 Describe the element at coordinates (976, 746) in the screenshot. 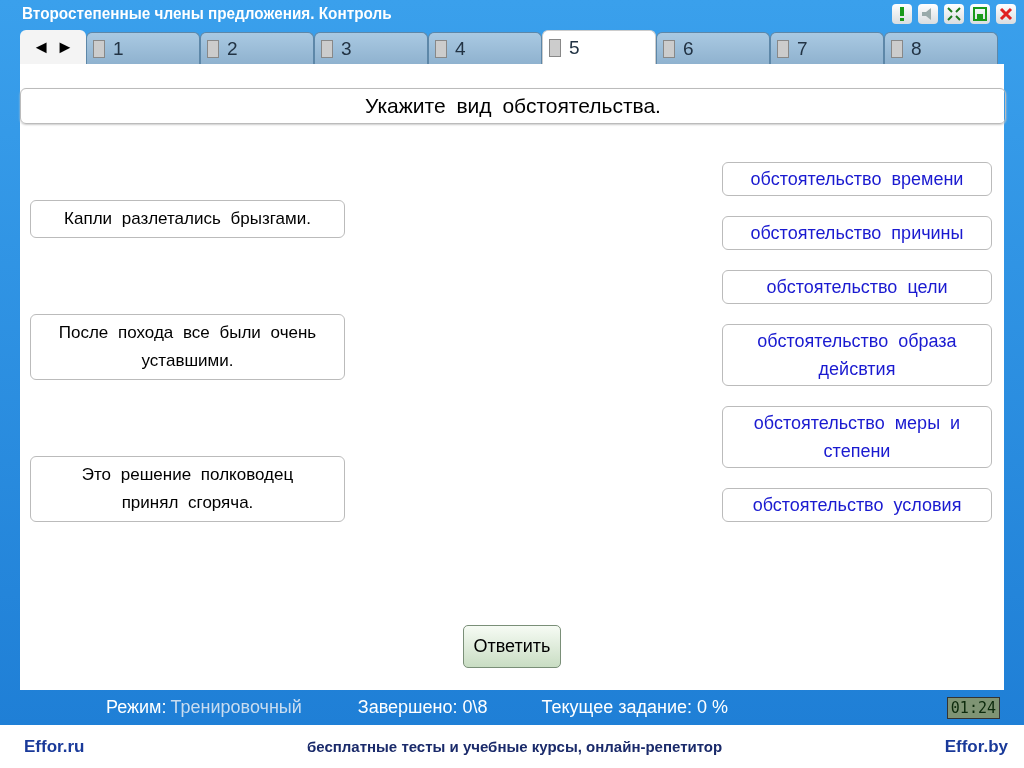

I see `site-link: Effor.by` at that location.